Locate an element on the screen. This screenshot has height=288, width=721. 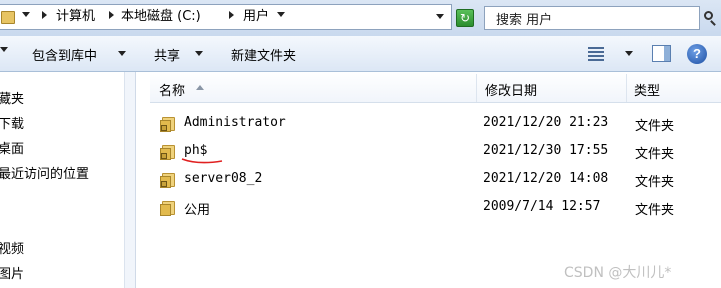
file-name: server08_2 is located at coordinates (223, 178).